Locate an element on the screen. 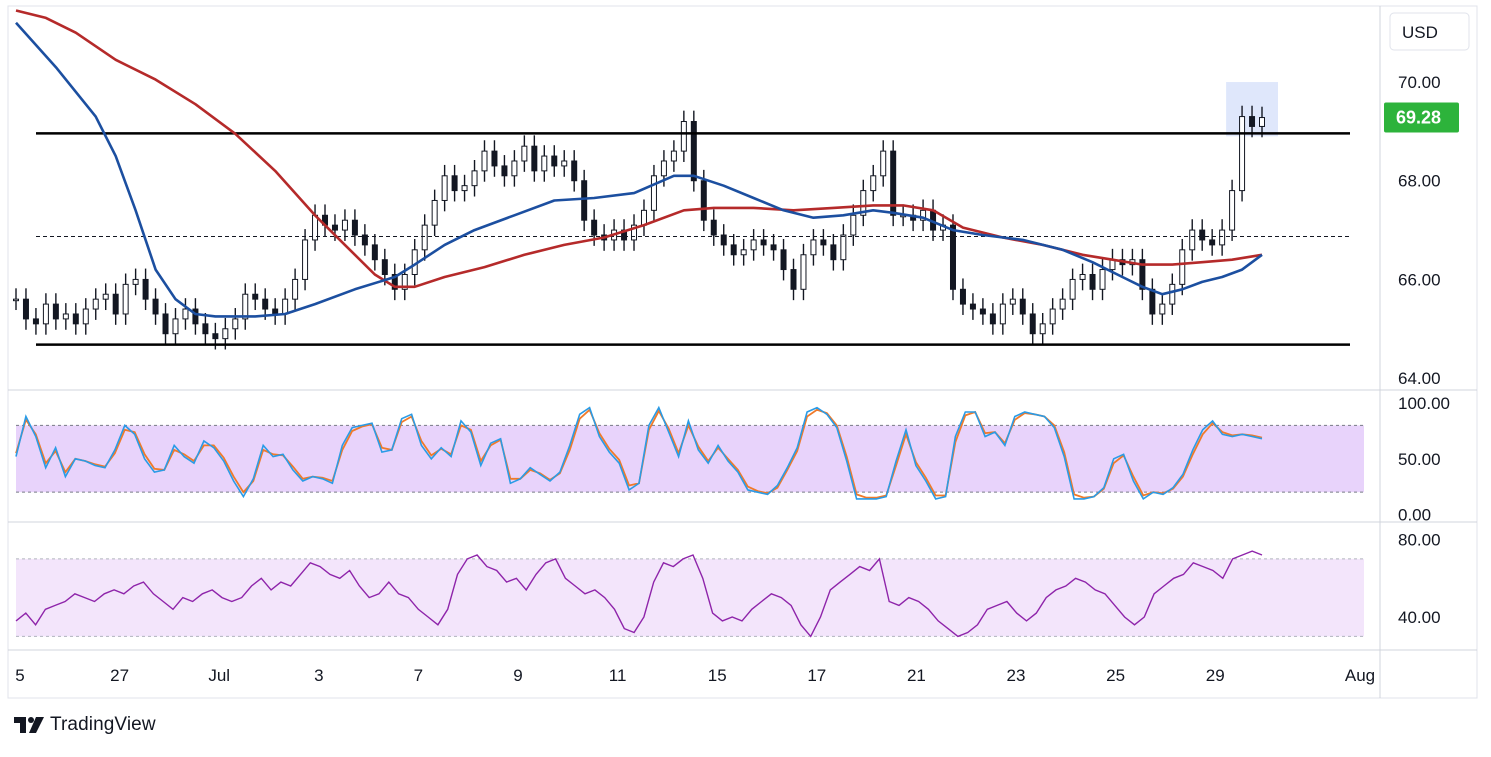 Image resolution: width=1491 pixels, height=757 pixels. rsi-band is located at coordinates (690, 597).